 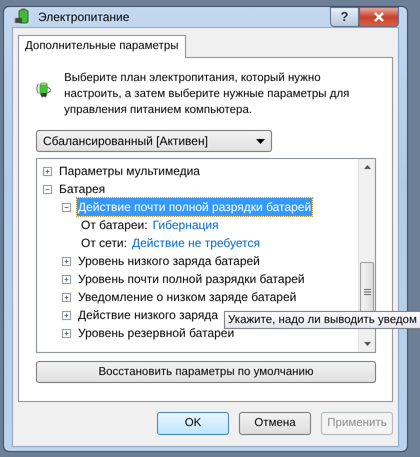 What do you see at coordinates (367, 292) in the screenshot?
I see `grip-icon` at bounding box center [367, 292].